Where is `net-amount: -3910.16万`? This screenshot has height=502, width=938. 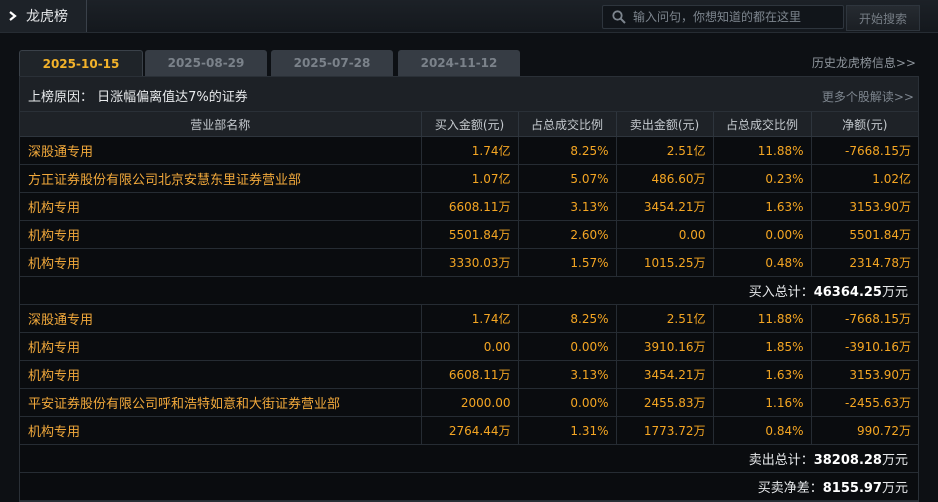 net-amount: -3910.16万 is located at coordinates (864, 346).